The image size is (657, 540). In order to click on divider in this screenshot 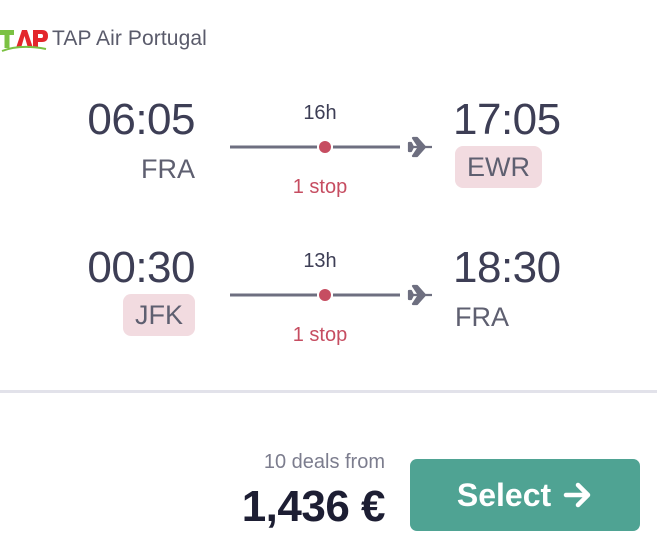, I will do `click(328, 391)`.